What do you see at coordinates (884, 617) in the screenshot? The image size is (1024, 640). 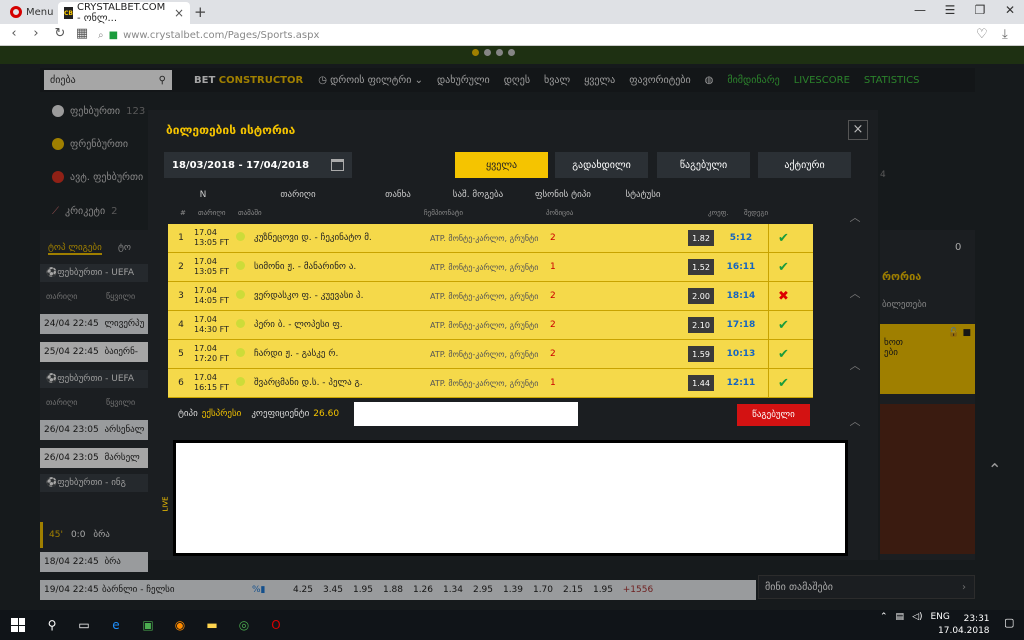 I see `chevron-up-icon: ⌃` at bounding box center [884, 617].